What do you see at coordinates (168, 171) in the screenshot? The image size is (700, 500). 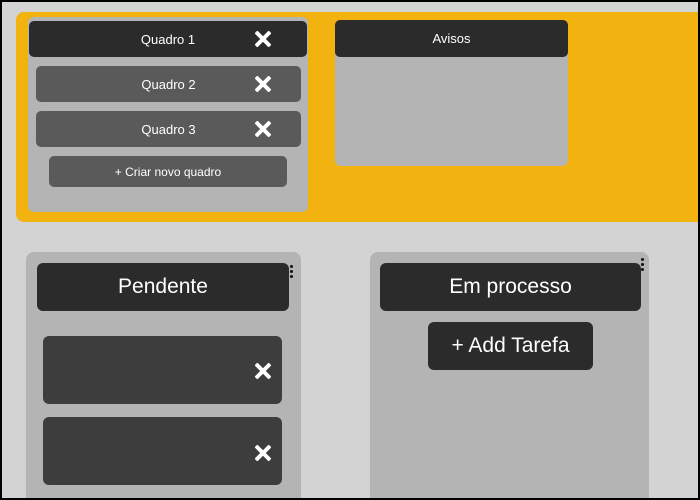 I see `create-board-button: + Criar novo quadro` at bounding box center [168, 171].